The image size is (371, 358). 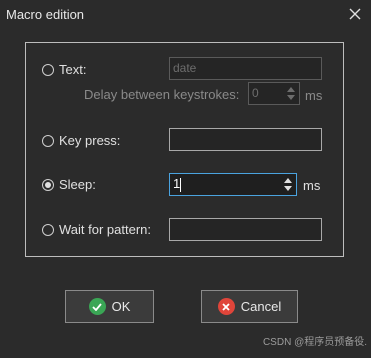 I want to click on delay-spinner, so click(x=291, y=93).